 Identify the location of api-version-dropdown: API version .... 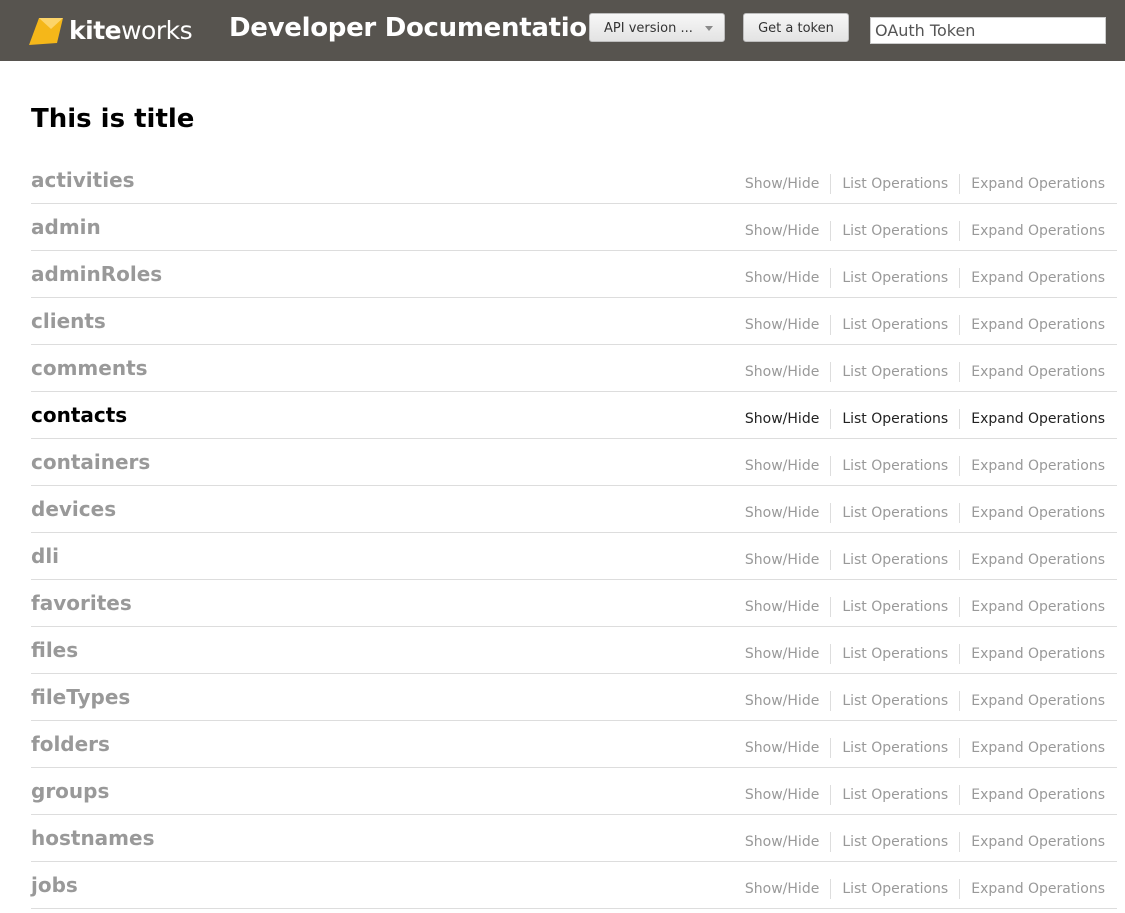
(657, 27).